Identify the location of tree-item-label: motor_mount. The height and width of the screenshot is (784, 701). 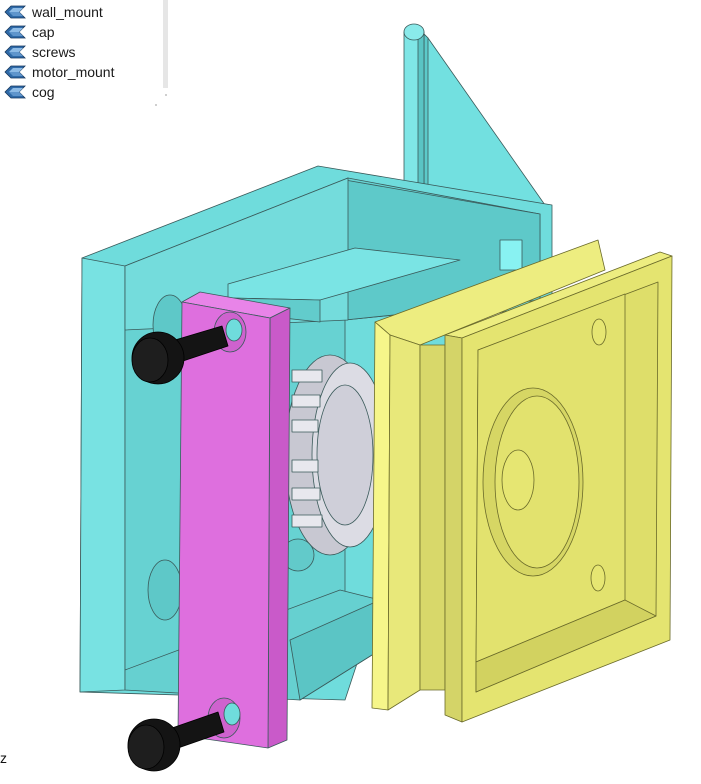
(73, 72).